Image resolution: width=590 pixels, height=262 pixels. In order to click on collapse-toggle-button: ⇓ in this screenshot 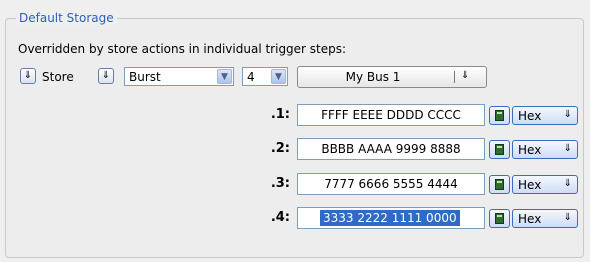, I will do `click(28, 76)`.